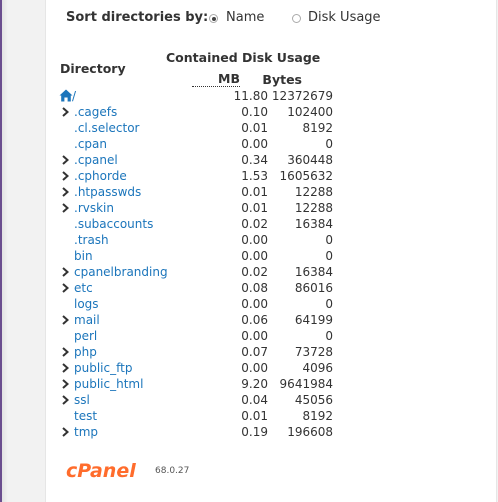 The height and width of the screenshot is (502, 498). What do you see at coordinates (83, 288) in the screenshot?
I see `directory-link: etc` at bounding box center [83, 288].